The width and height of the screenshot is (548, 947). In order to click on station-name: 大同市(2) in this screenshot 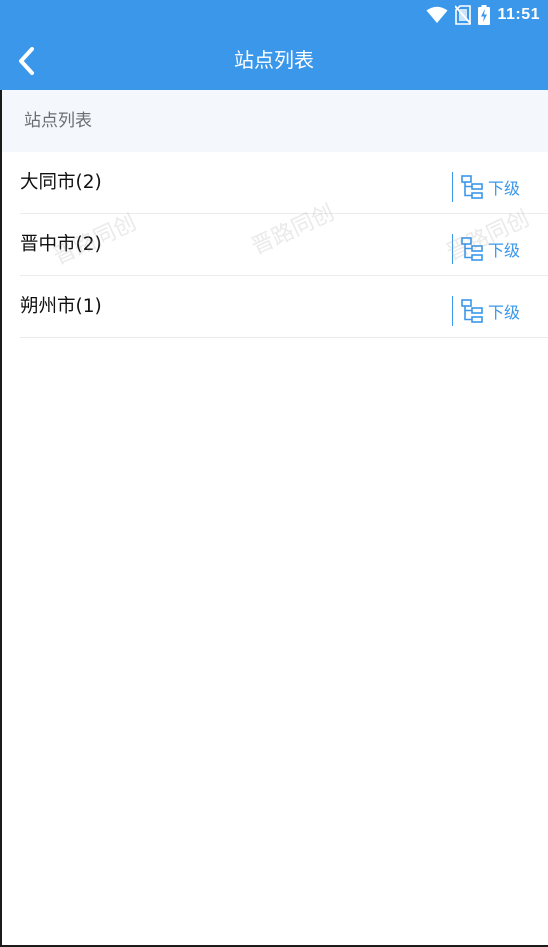, I will do `click(61, 182)`.